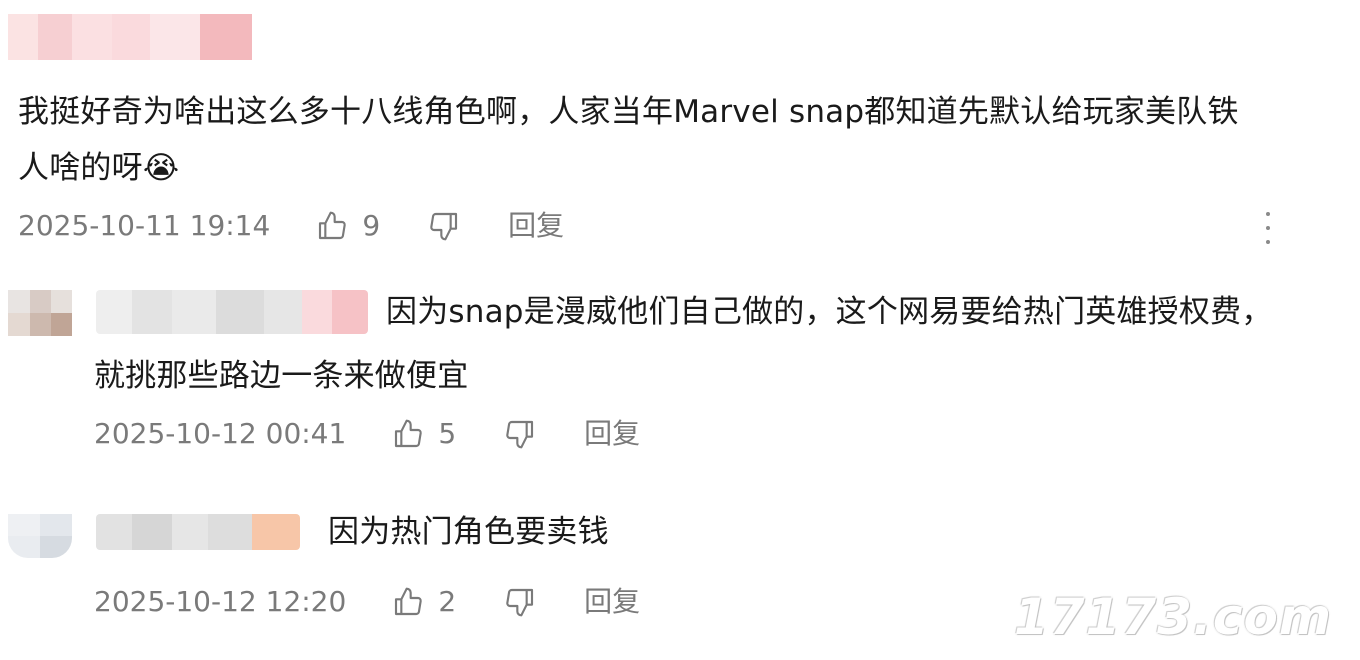  Describe the element at coordinates (447, 433) in the screenshot. I see `like-count: 5` at that location.